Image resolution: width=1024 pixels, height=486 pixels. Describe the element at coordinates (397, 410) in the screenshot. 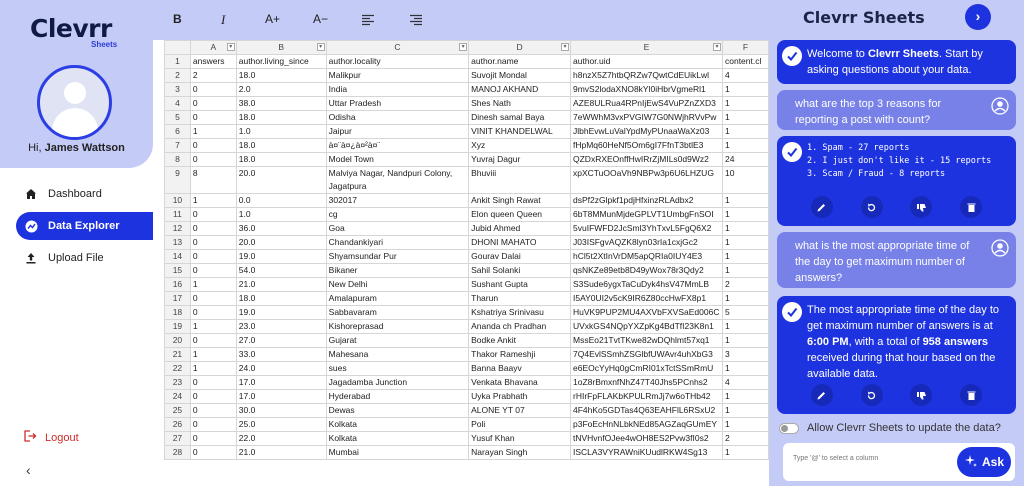

I see `table-cell: Dewas` at that location.